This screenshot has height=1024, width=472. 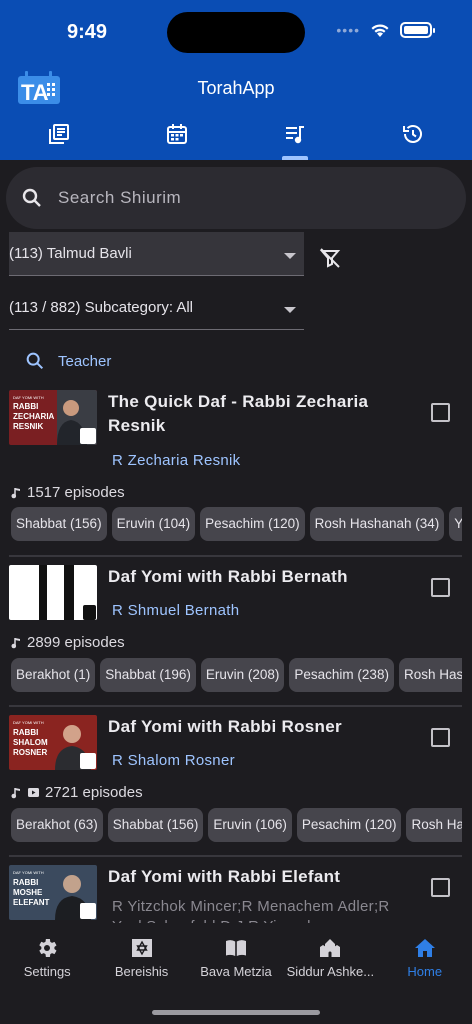 What do you see at coordinates (412, 134) in the screenshot?
I see `history-icon` at bounding box center [412, 134].